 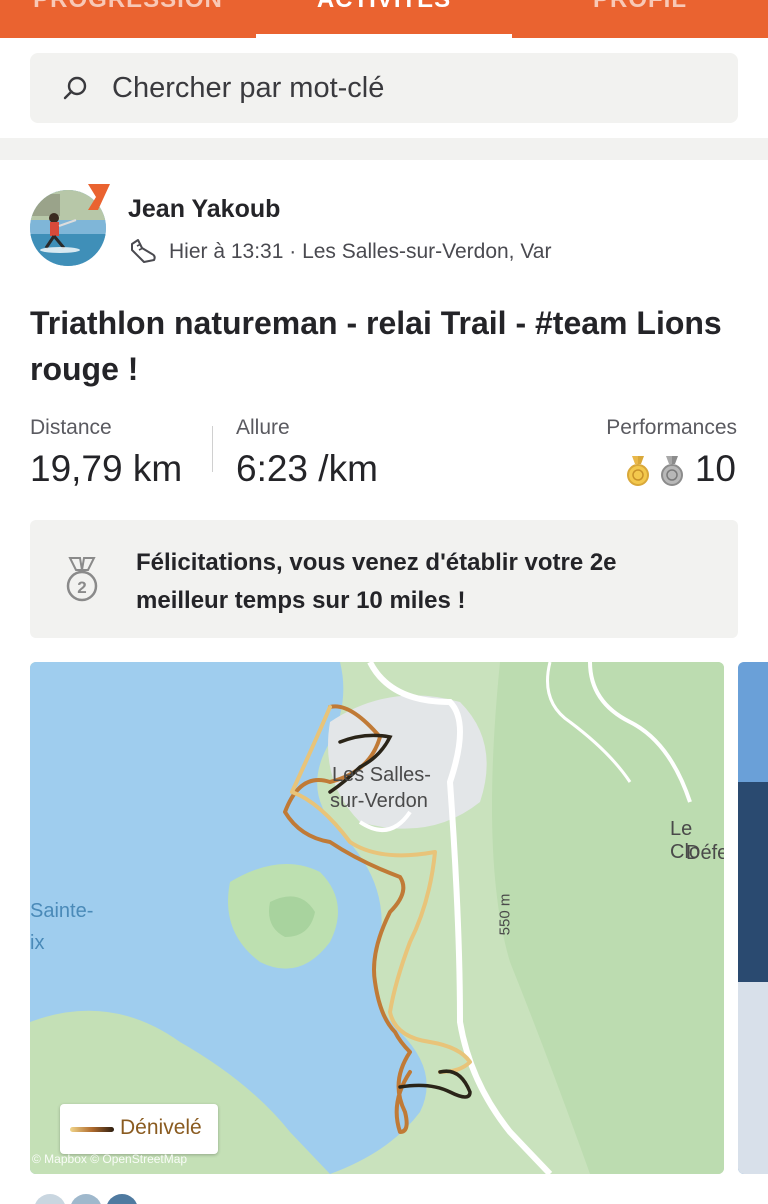 I want to click on search-icon, so click(x=75, y=88).